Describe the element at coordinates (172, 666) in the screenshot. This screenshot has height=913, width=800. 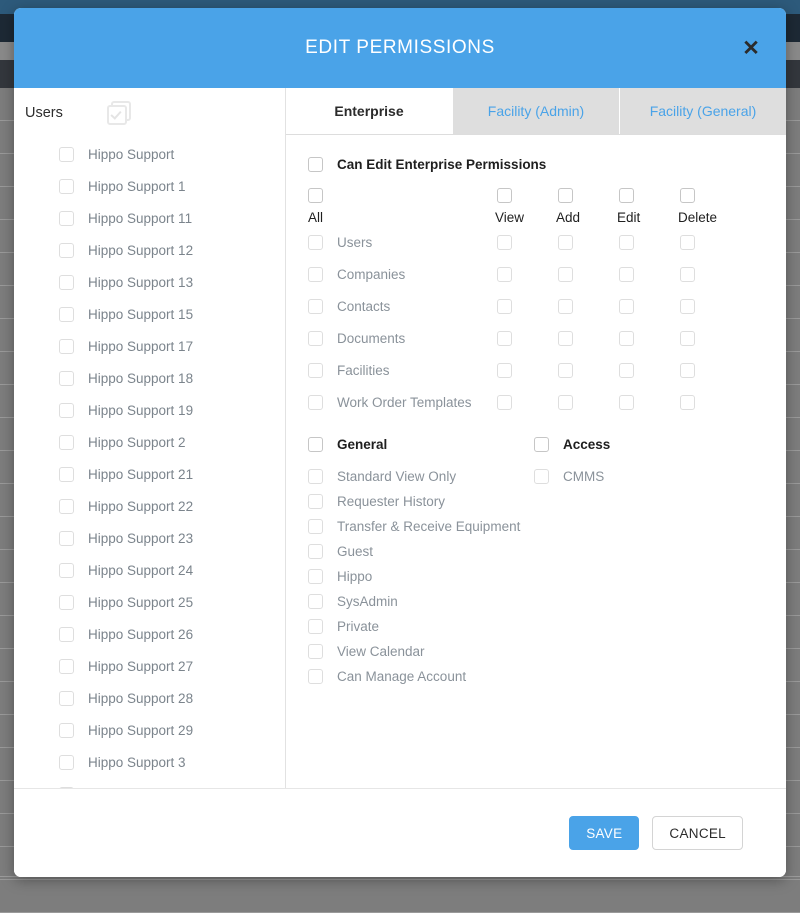
I see `user-list-item: Hippo Support 27` at that location.